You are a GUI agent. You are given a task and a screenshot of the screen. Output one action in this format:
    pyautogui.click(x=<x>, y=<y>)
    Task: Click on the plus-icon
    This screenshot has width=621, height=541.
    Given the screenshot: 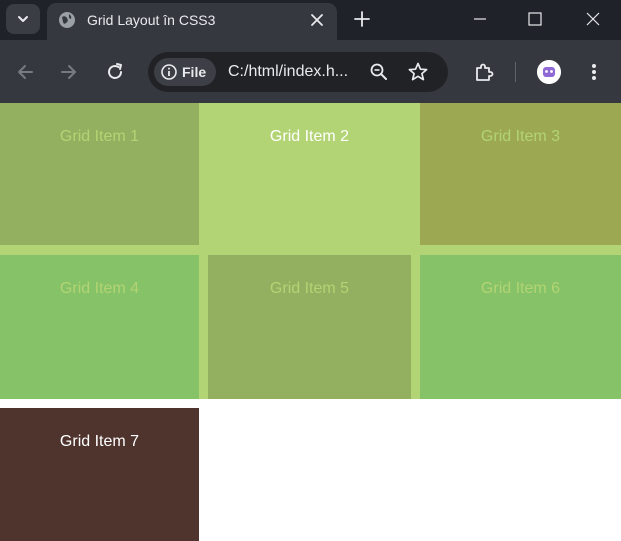 What is the action you would take?
    pyautogui.click(x=362, y=19)
    